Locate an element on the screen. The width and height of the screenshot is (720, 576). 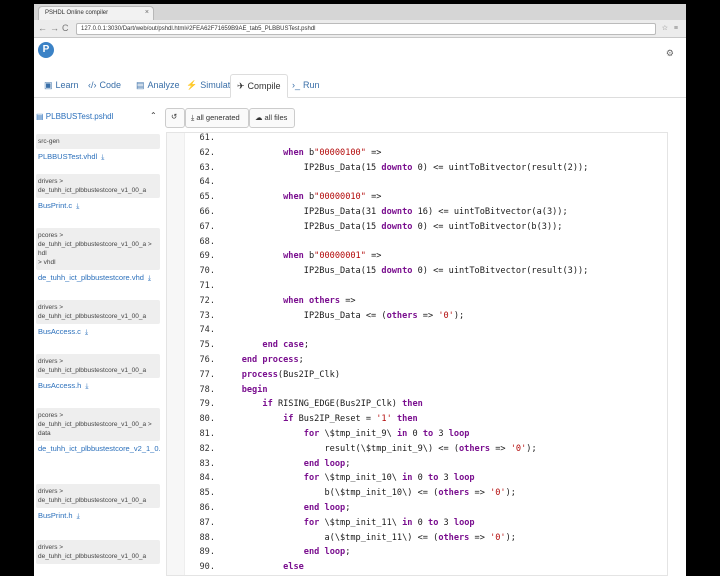
tab-analyze-label: Analyze is located at coordinates (163, 85).